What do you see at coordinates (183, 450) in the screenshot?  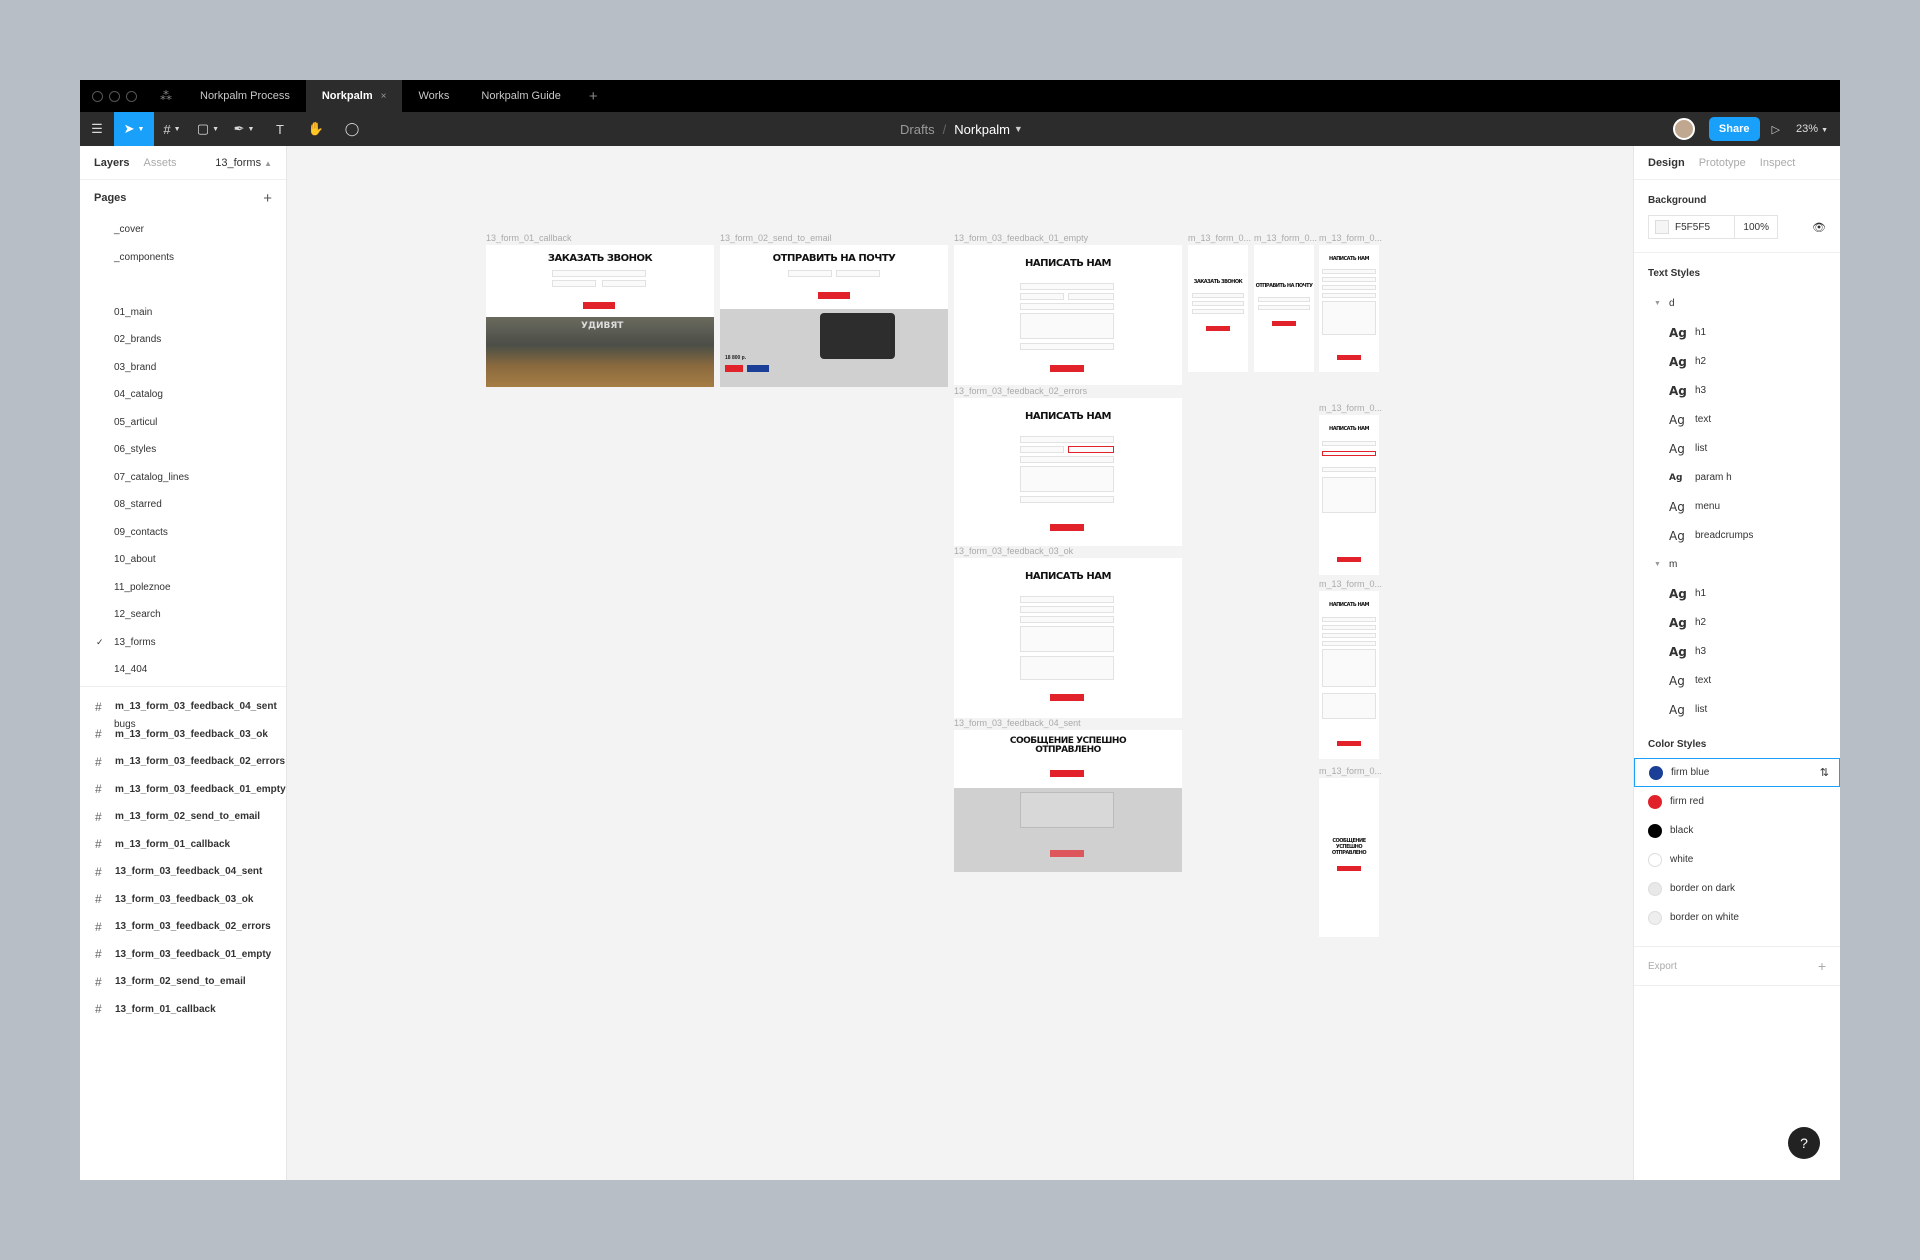 I see `page-item: 06_styles` at bounding box center [183, 450].